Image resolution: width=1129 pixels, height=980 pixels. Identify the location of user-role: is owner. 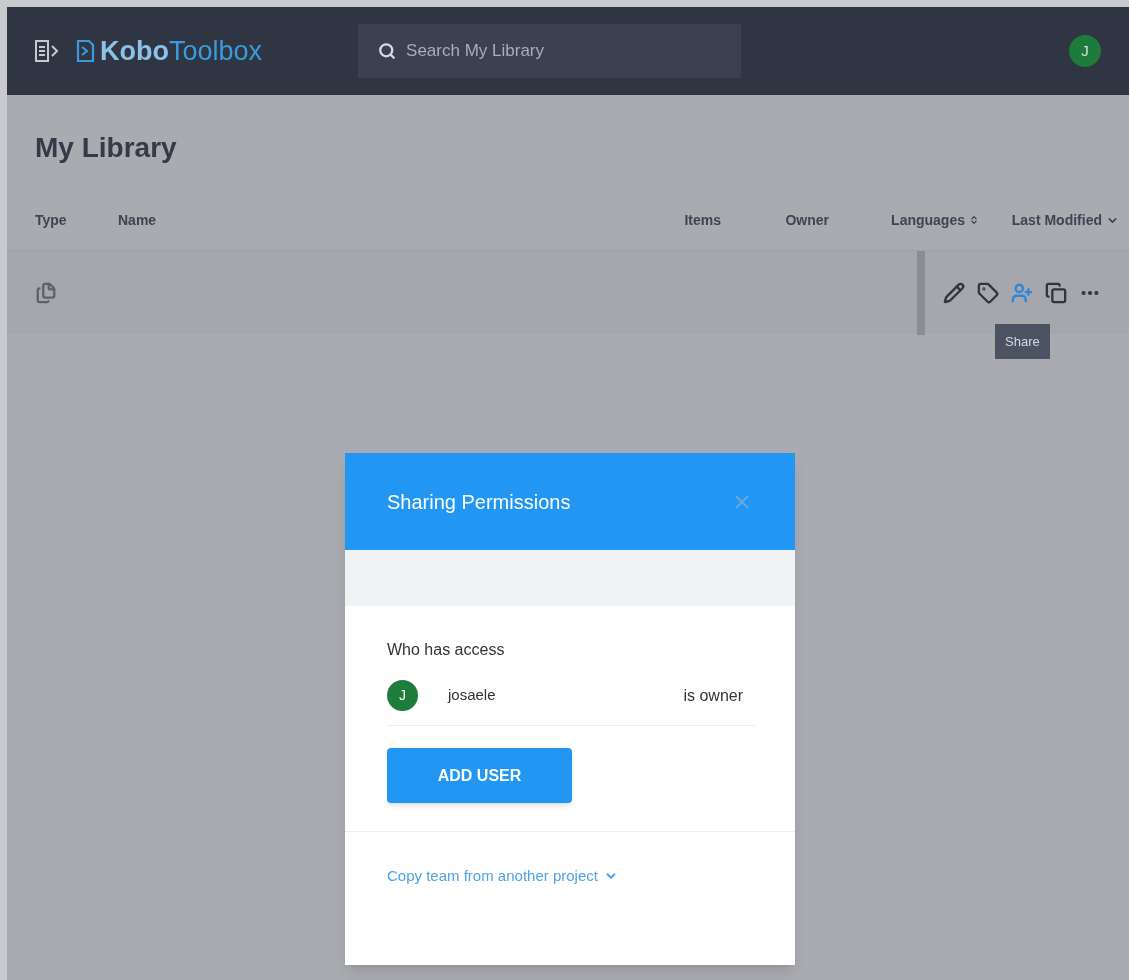
(713, 695).